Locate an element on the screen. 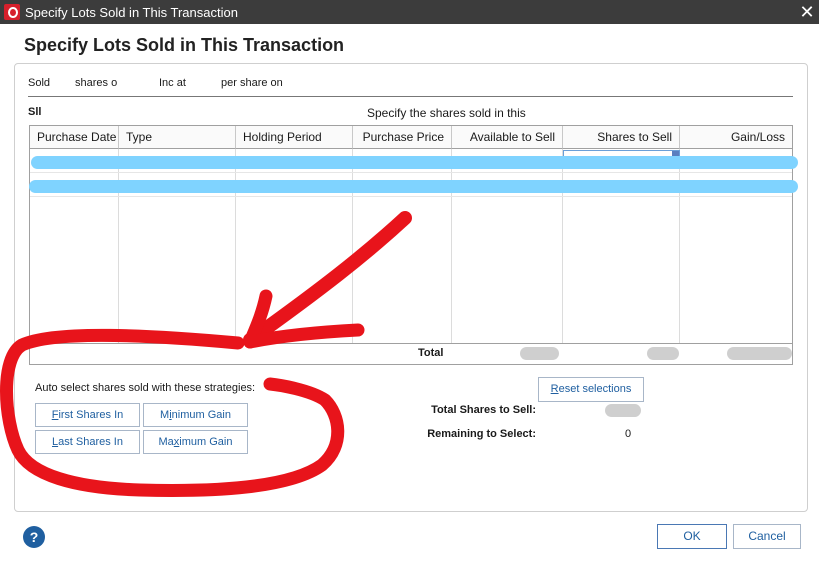 This screenshot has height=561, width=819. col-gain-loss: Gain/Loss is located at coordinates (736, 137).